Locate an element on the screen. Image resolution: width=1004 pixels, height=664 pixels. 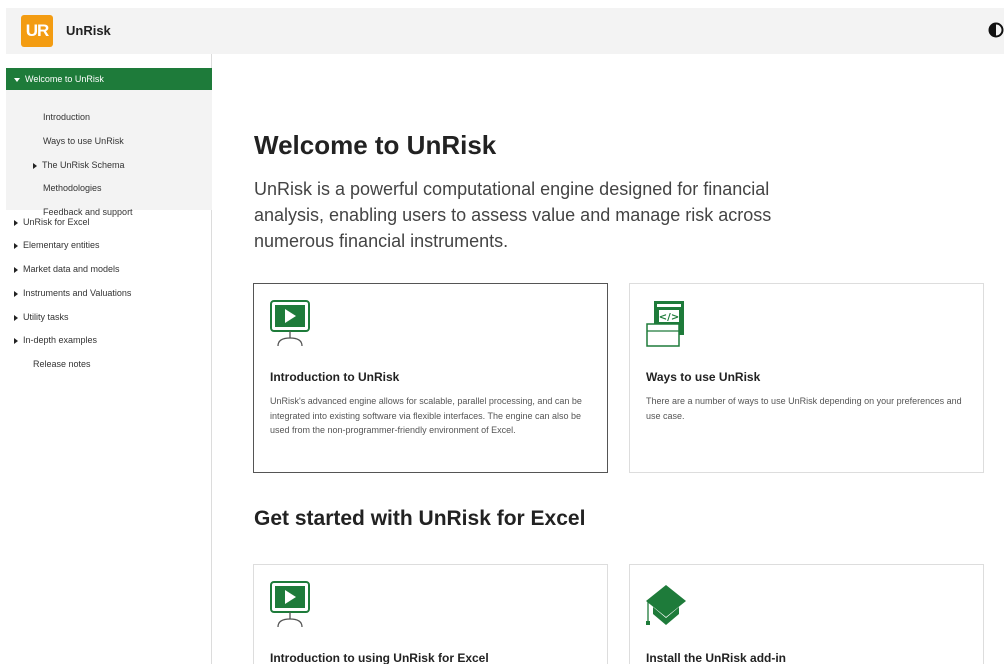
top-bar: UR UnRisk is located at coordinates (505, 31).